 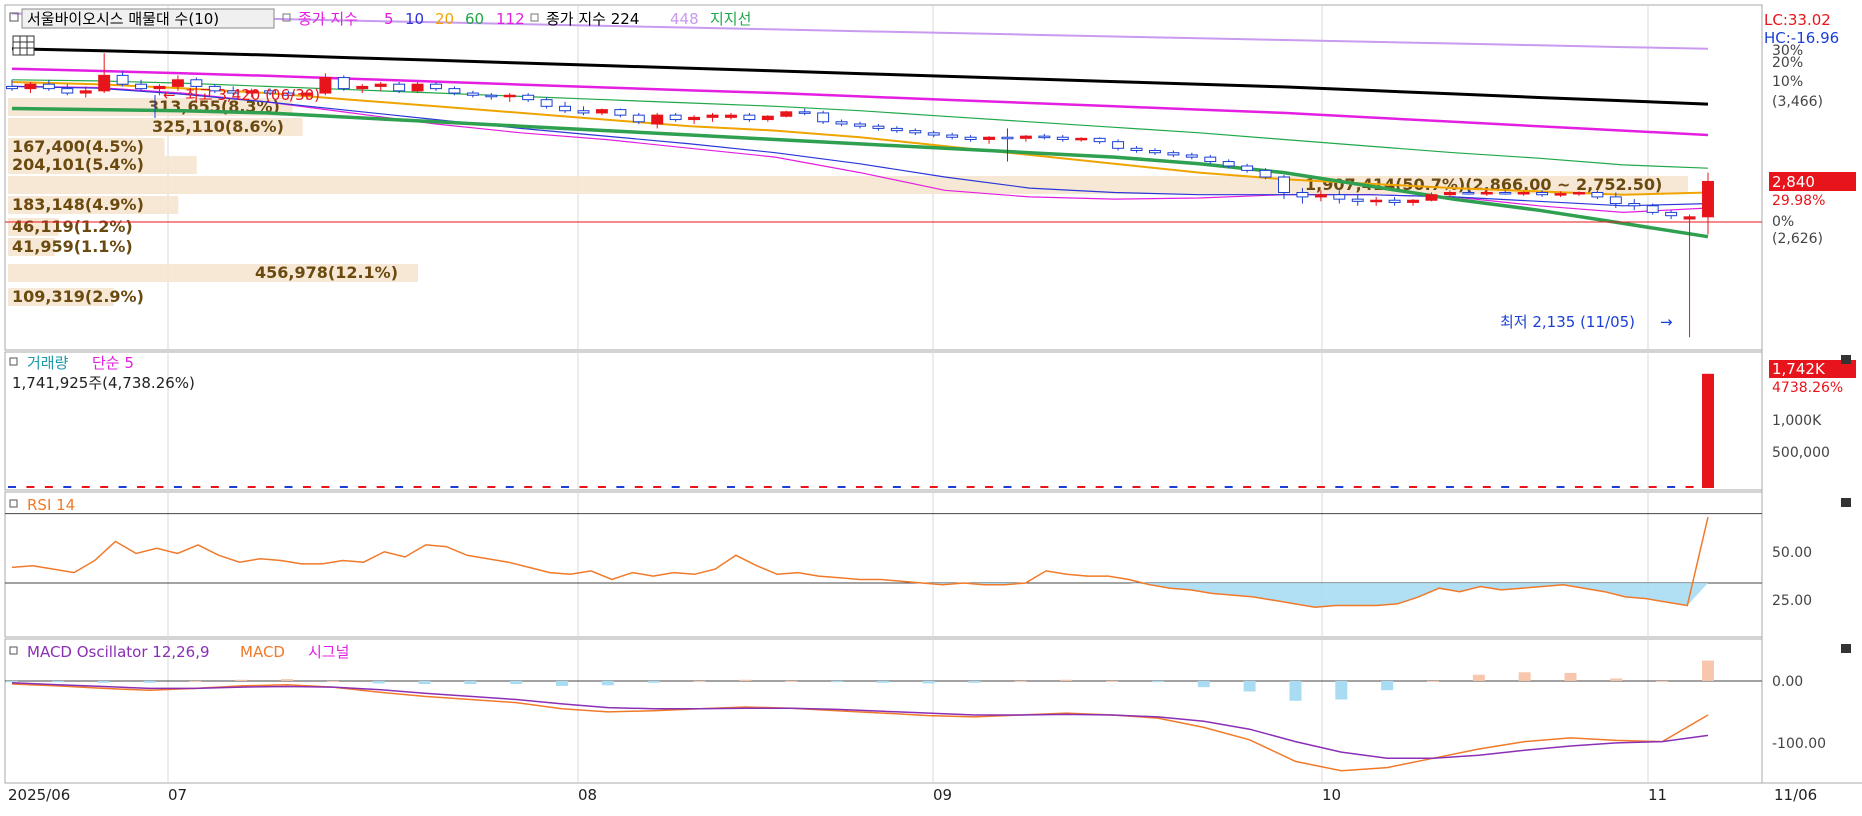 I want to click on signal-line-label: 시그널, so click(x=328, y=652).